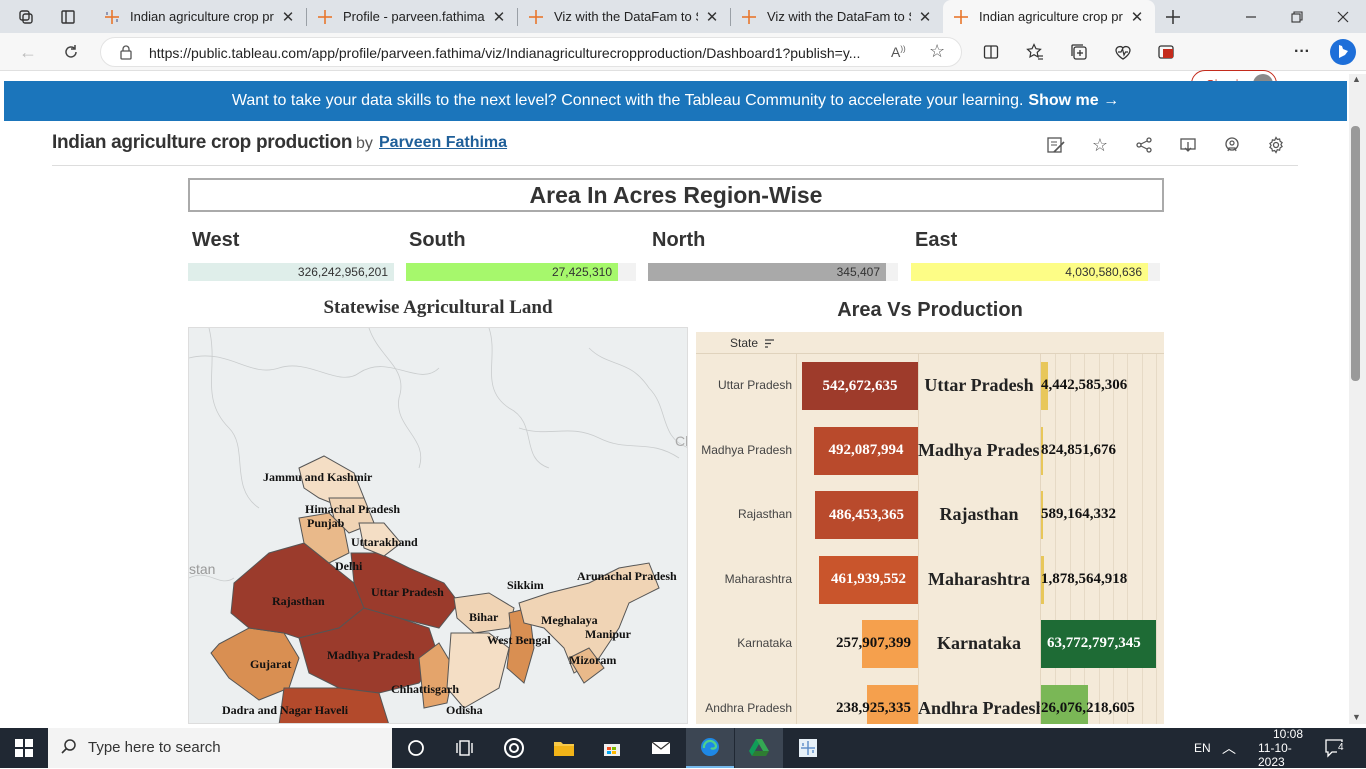 This screenshot has height=769, width=1366. Describe the element at coordinates (991, 52) in the screenshot. I see `split-screen-icon` at that location.